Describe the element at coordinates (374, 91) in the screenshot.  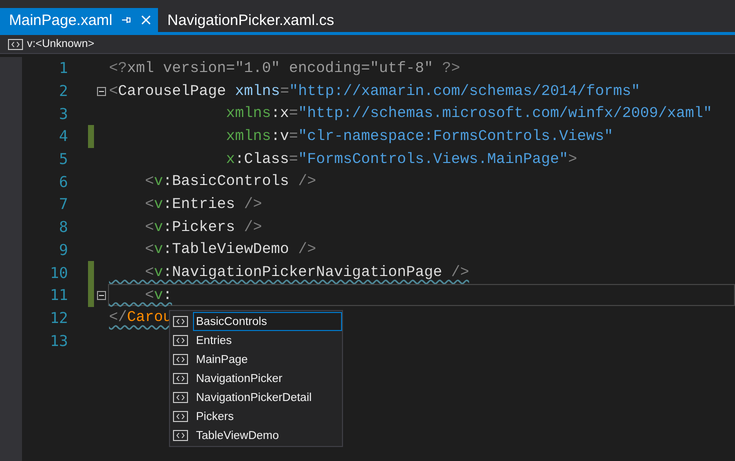
I see `code-line: <CarouselPage xmlns="http://xamarin.com/schemas/2014/forms"` at that location.